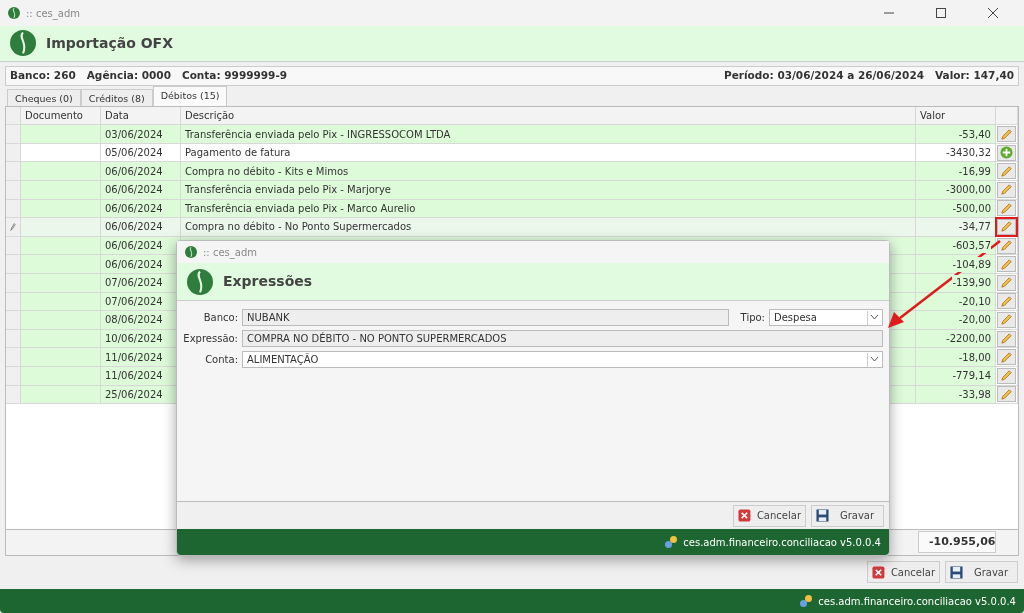 This screenshot has height=613, width=1024. I want to click on dropdown: Despesa, so click(826, 317).